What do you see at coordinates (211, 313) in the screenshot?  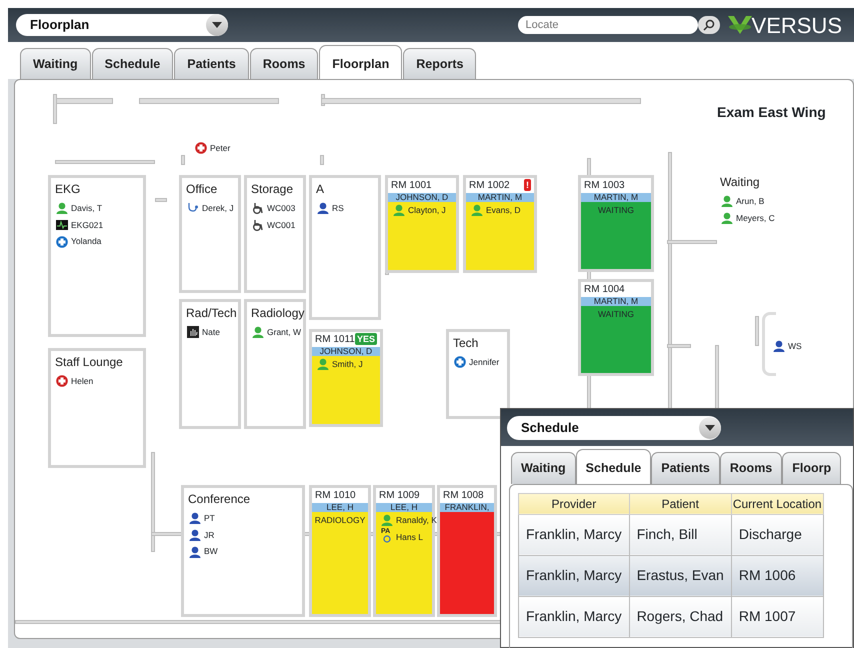 I see `room-name: Rad/Tech` at bounding box center [211, 313].